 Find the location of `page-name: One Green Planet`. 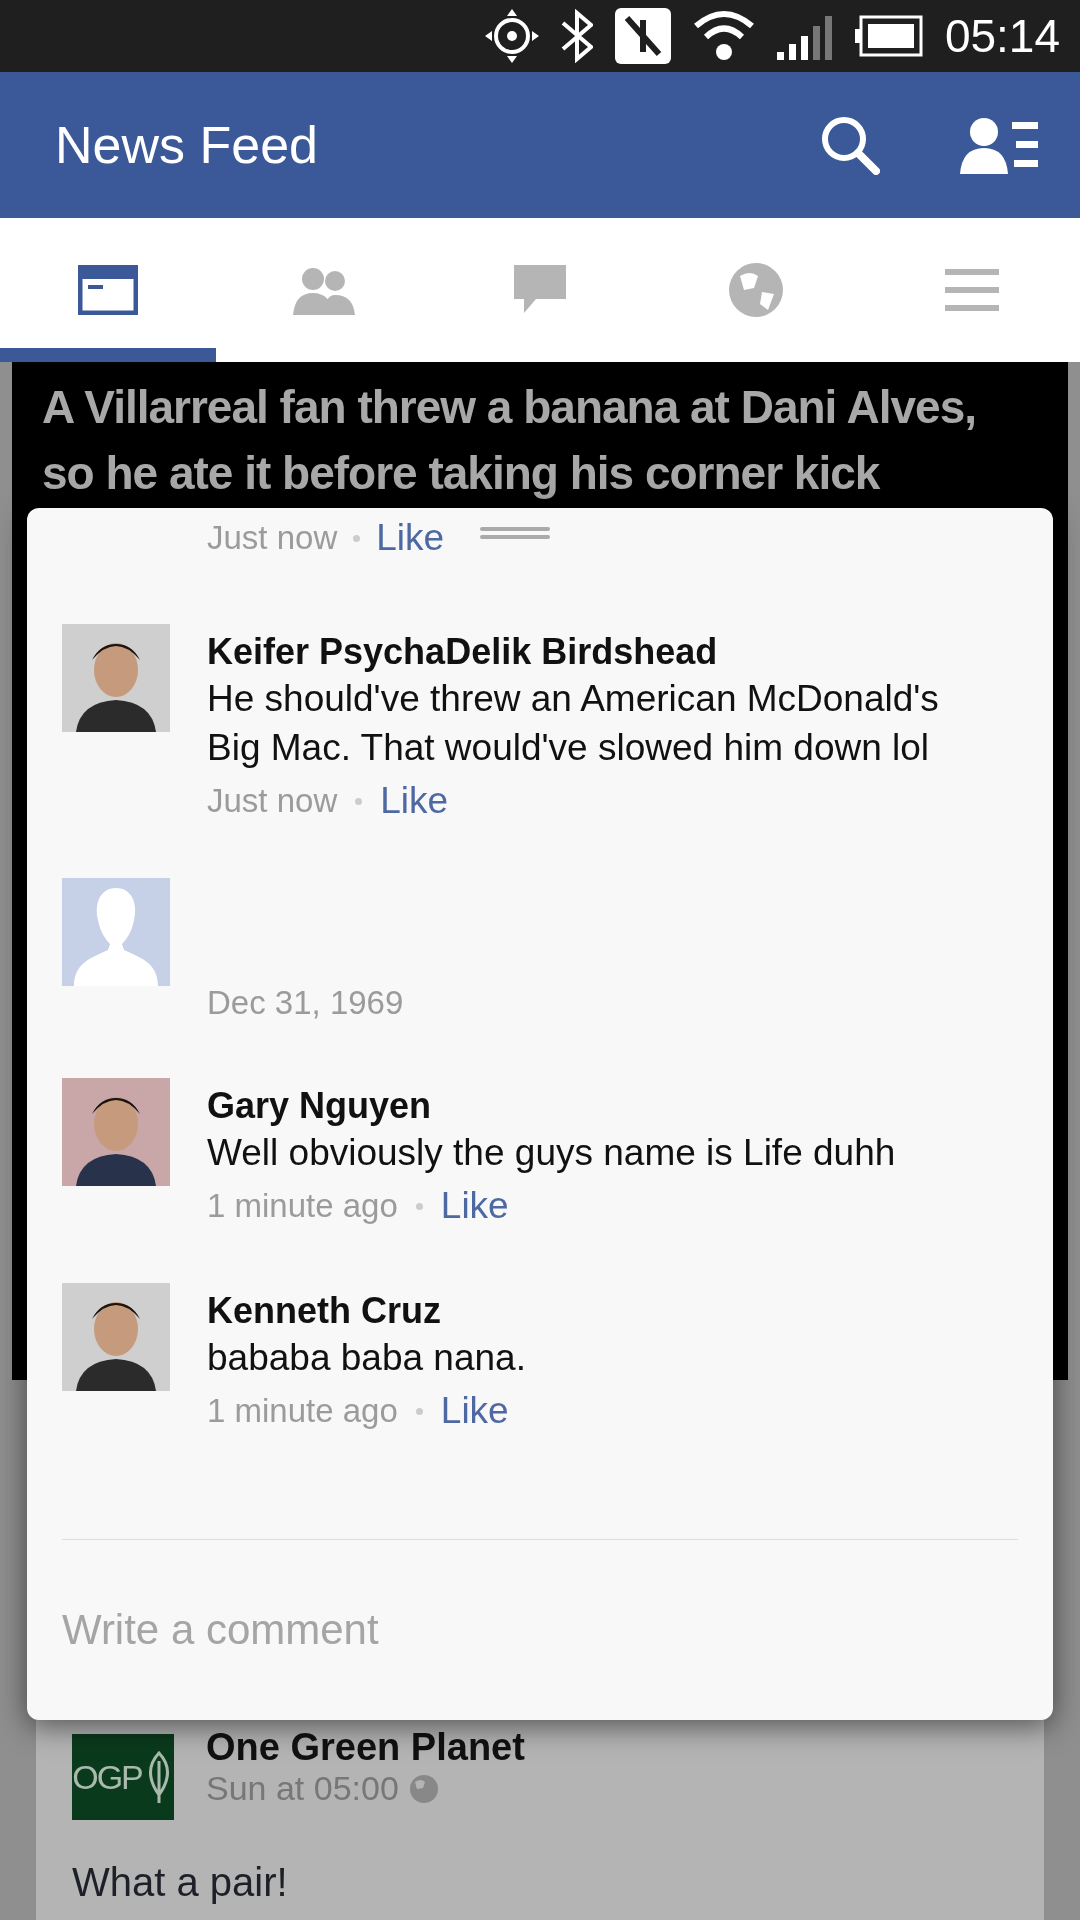

page-name: One Green Planet is located at coordinates (365, 1747).